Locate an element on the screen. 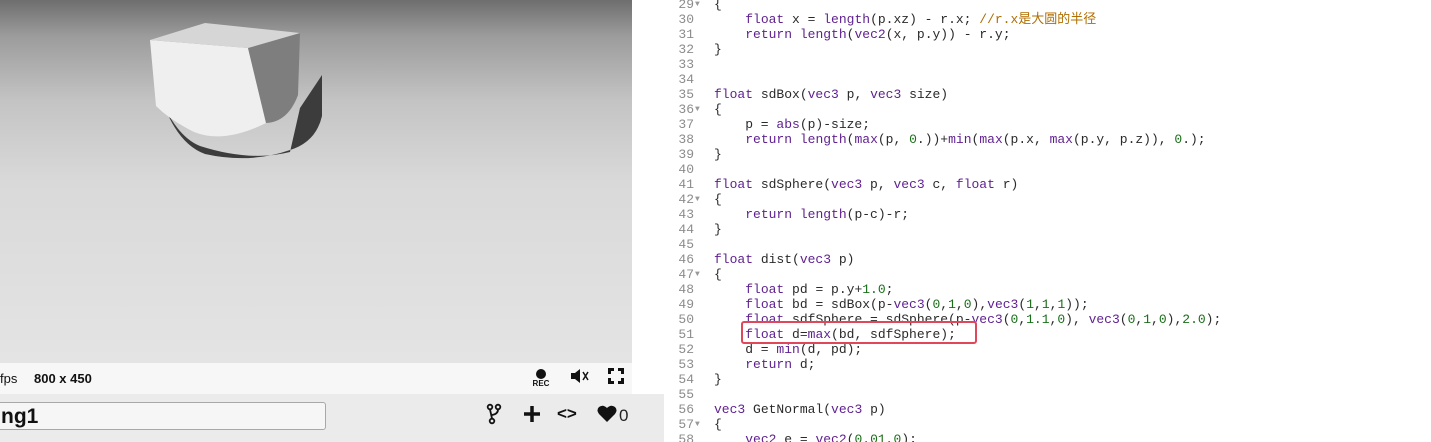 This screenshot has width=1431, height=442. line-number: 42 is located at coordinates (686, 199).